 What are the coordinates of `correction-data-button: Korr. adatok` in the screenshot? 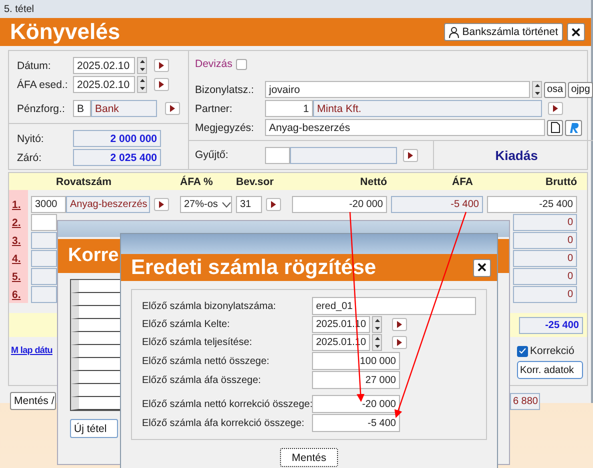 It's located at (550, 370).